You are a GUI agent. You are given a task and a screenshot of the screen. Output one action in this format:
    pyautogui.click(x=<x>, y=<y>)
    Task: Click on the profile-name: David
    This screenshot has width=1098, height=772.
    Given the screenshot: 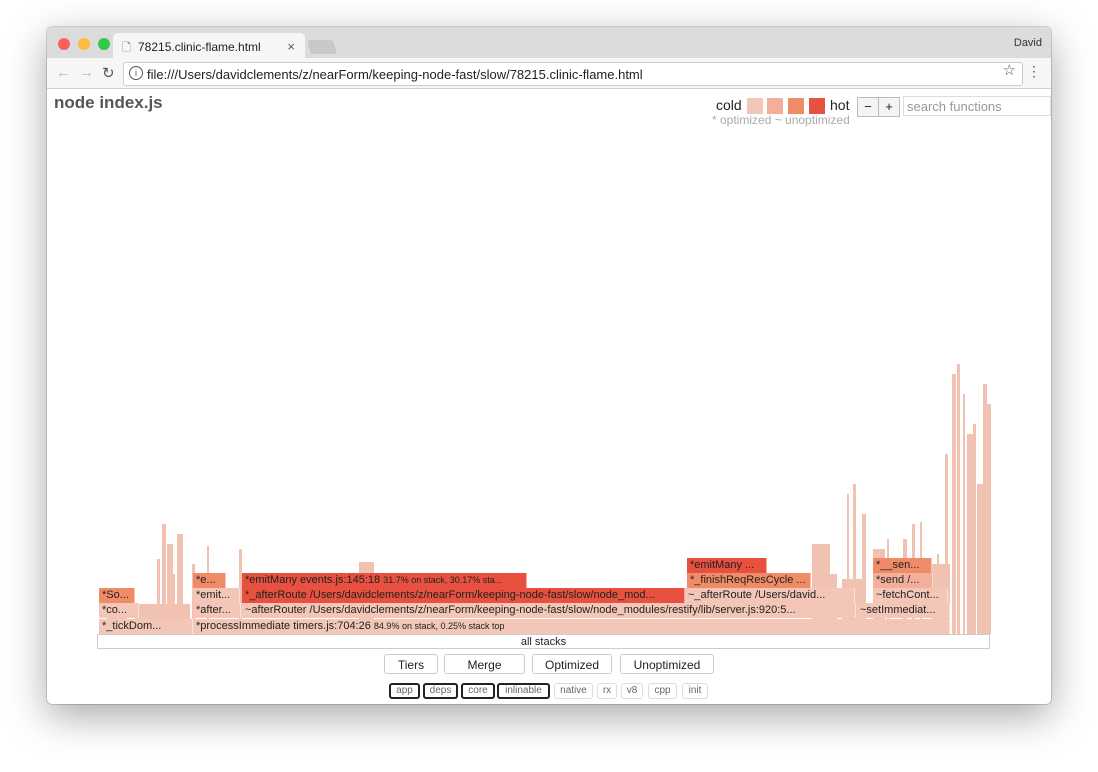 What is the action you would take?
    pyautogui.click(x=1028, y=43)
    